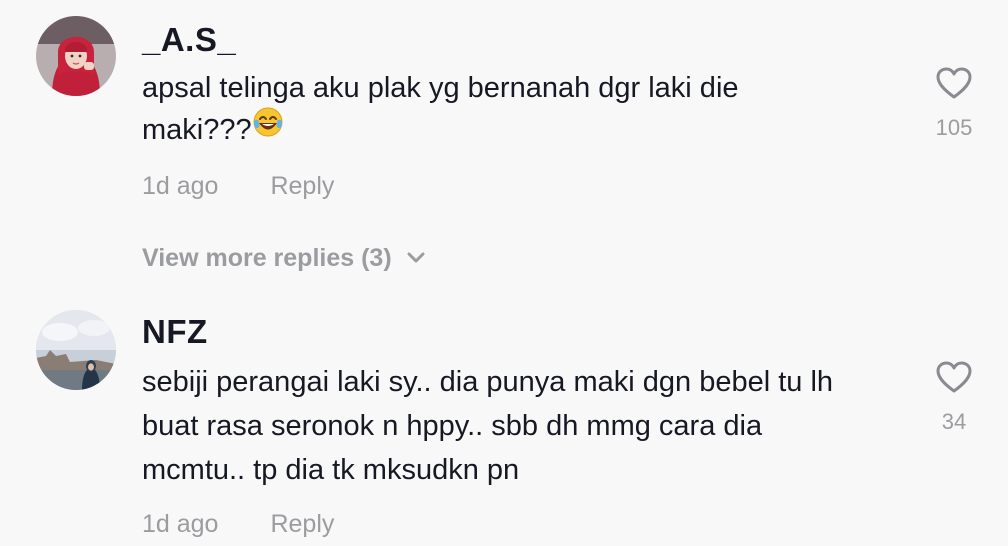  I want to click on comment-text: maki???, so click(213, 129).